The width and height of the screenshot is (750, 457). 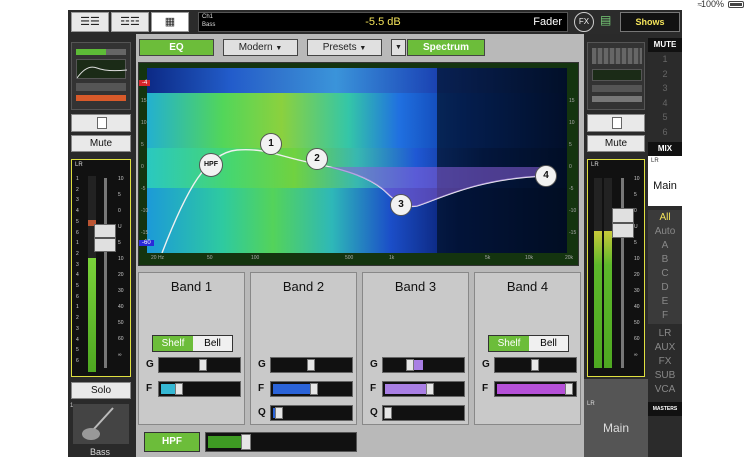 I want to click on band-4-gain-slider, so click(x=535, y=365).